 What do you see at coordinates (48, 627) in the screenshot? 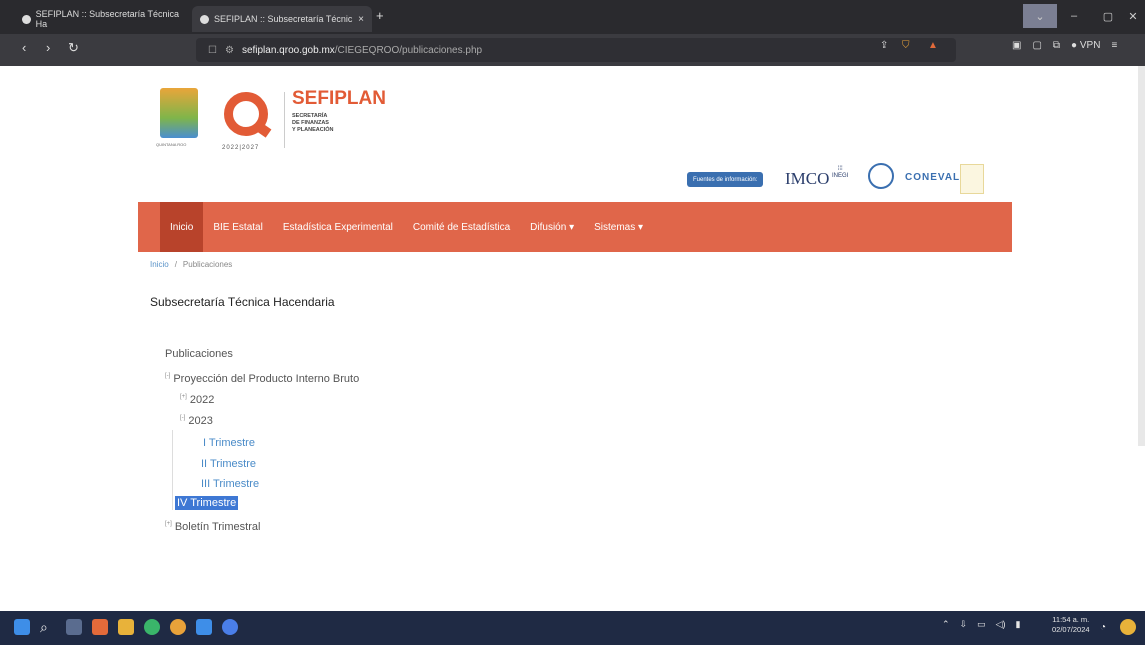
I see `search-icon: ⌕` at bounding box center [48, 627].